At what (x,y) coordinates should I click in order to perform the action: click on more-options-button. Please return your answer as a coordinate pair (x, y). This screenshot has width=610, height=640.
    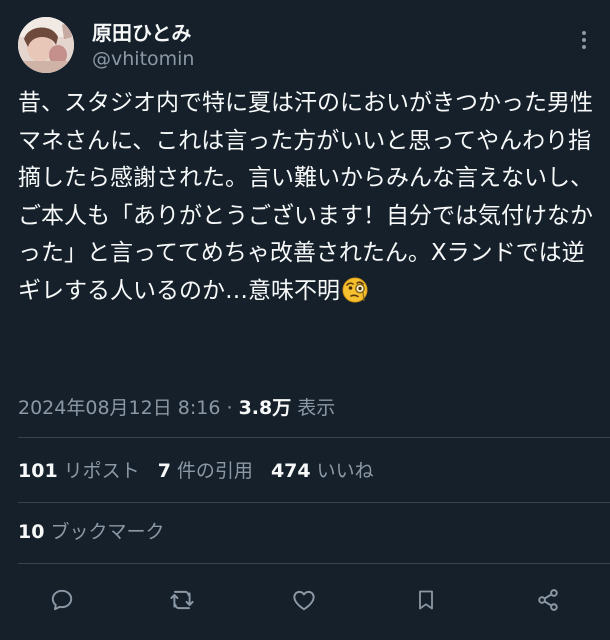
    Looking at the image, I should click on (584, 40).